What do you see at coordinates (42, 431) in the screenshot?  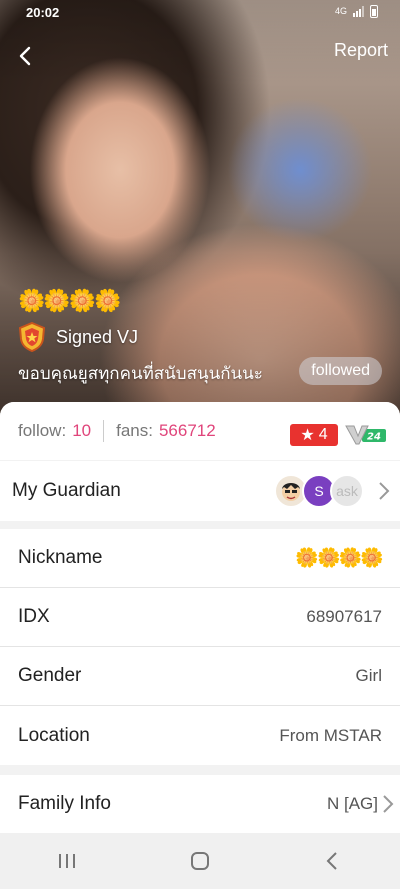 I see `follow-label: follow:` at bounding box center [42, 431].